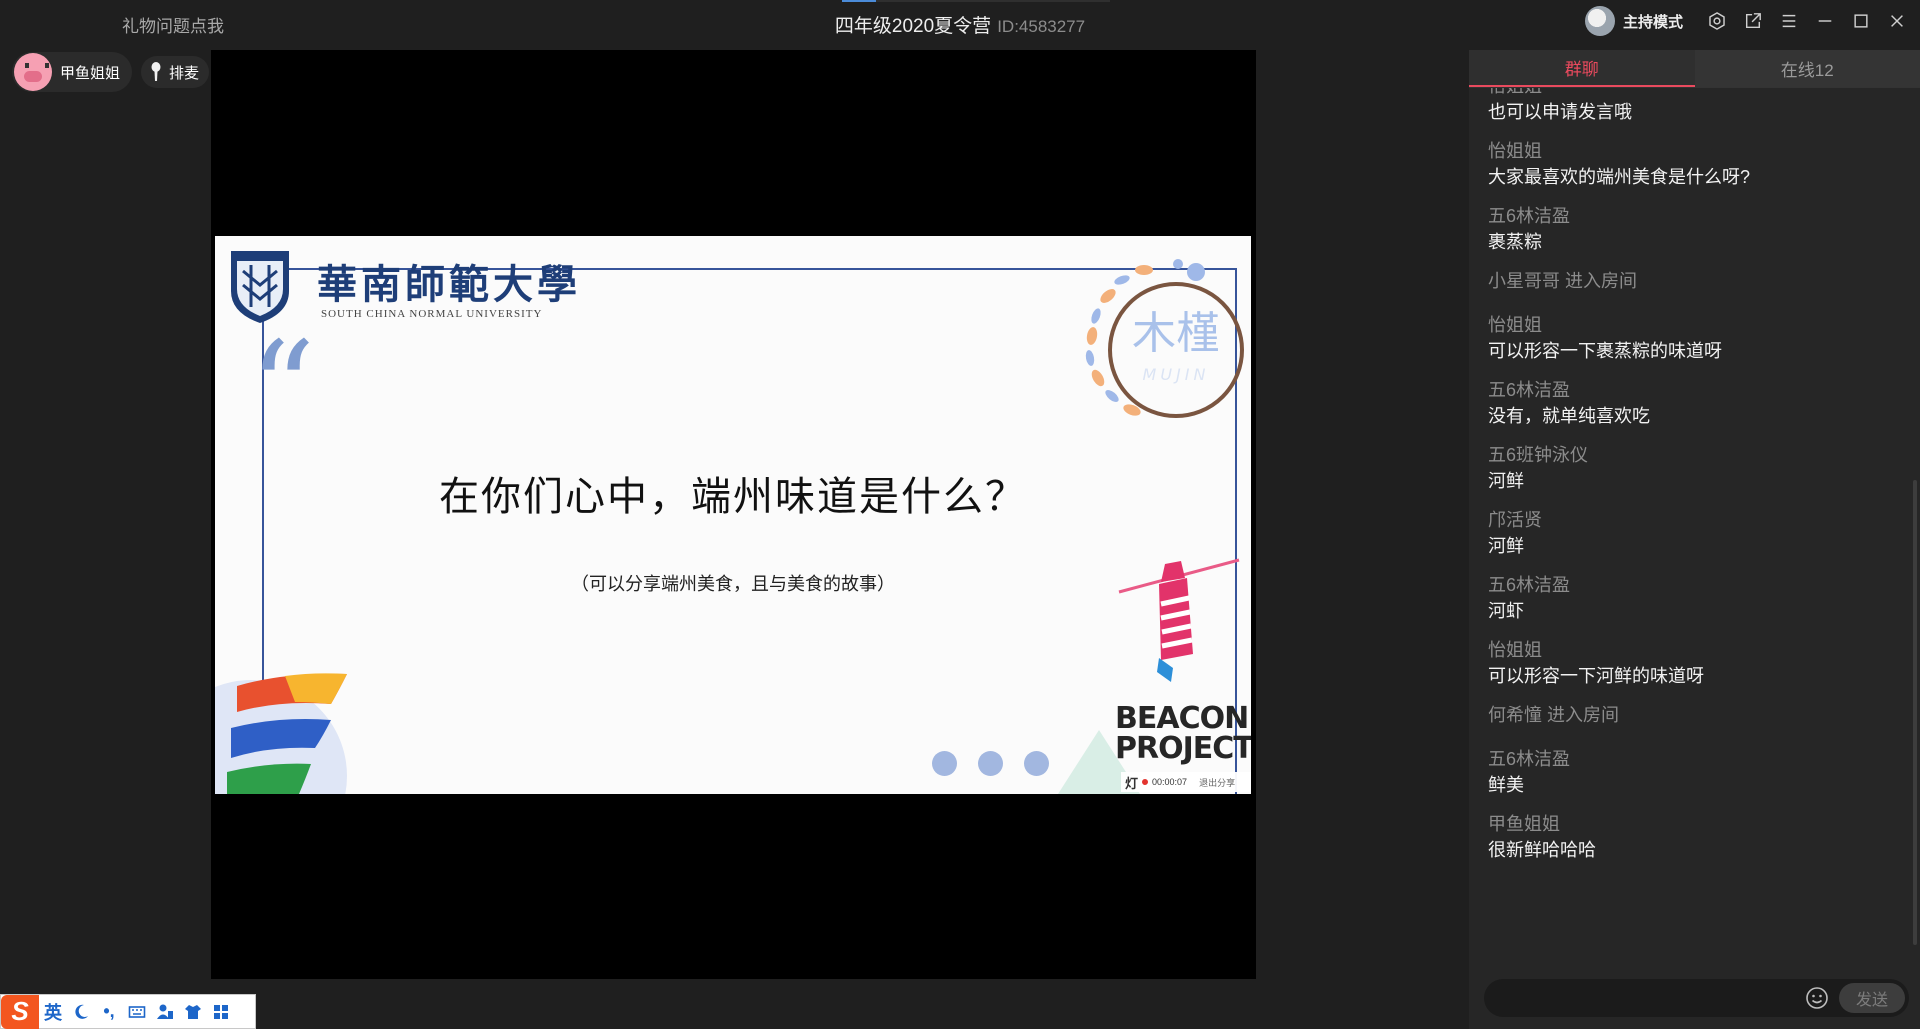 This screenshot has width=1920, height=1029. What do you see at coordinates (1807, 68) in the screenshot?
I see `tab-online-users: 在线12` at bounding box center [1807, 68].